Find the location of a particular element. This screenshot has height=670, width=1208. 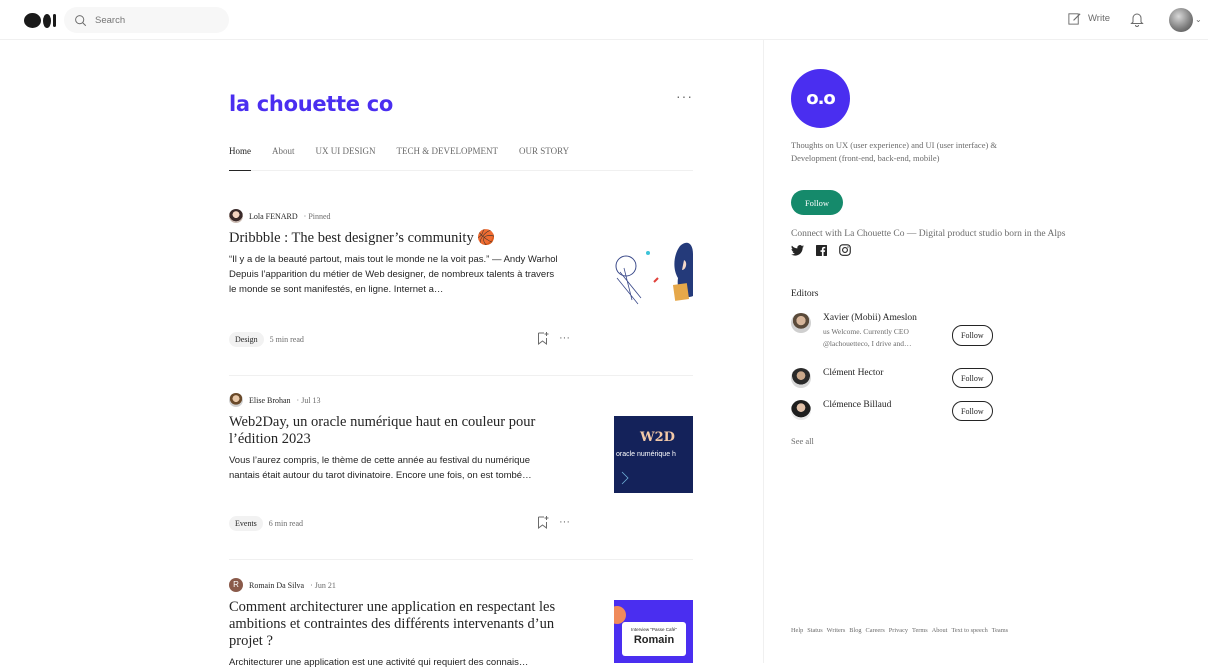

read-time: 6 min read is located at coordinates (285, 523).